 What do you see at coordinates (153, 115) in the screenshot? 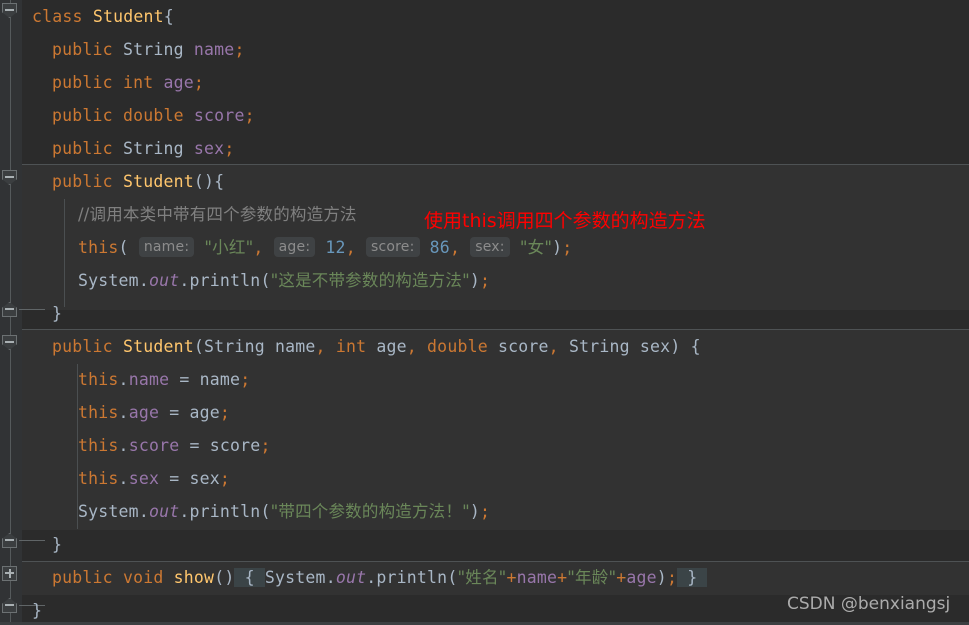
I see `code-line: public double score;` at bounding box center [153, 115].